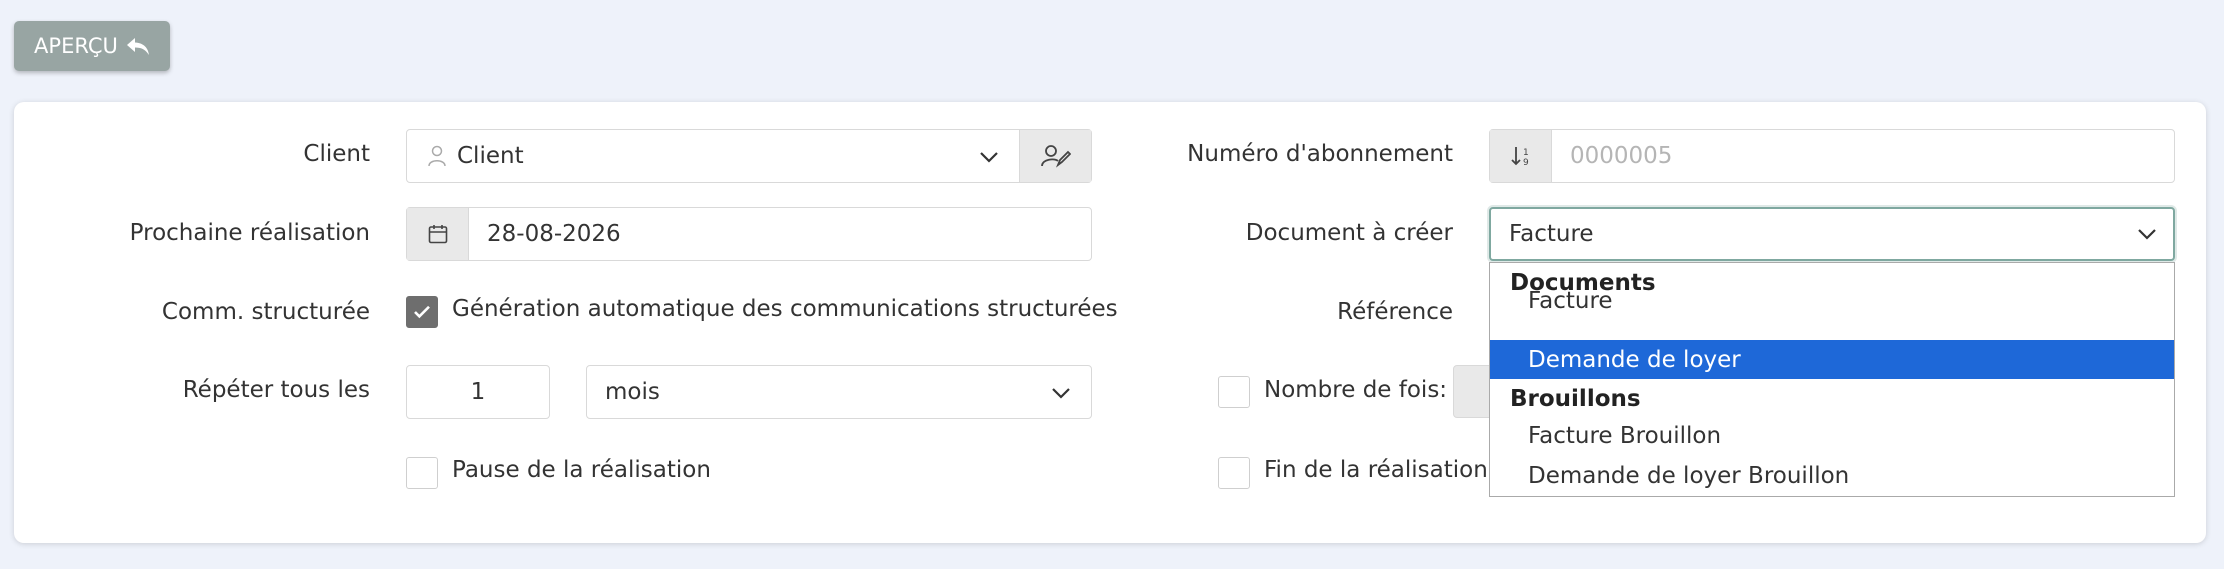 The width and height of the screenshot is (2224, 569). I want to click on user-edit-icon, so click(1055, 156).